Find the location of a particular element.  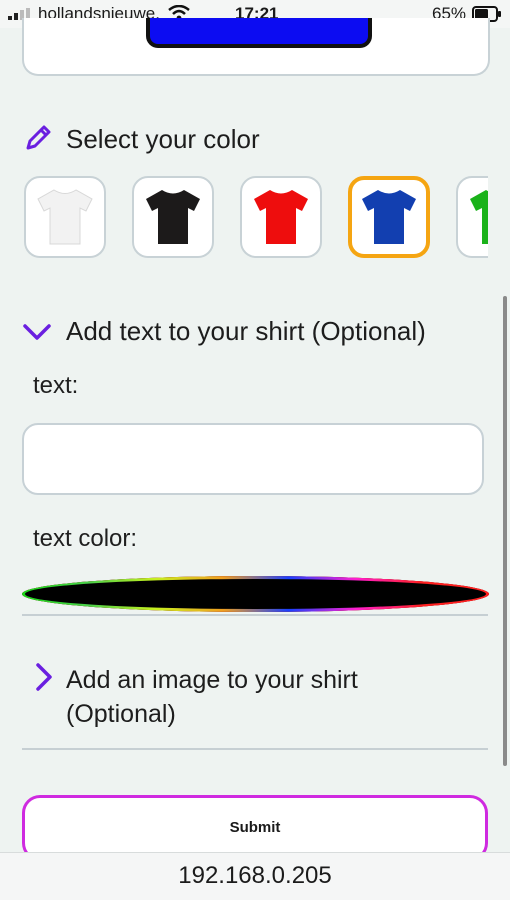

shirt-option-green is located at coordinates (472, 217).